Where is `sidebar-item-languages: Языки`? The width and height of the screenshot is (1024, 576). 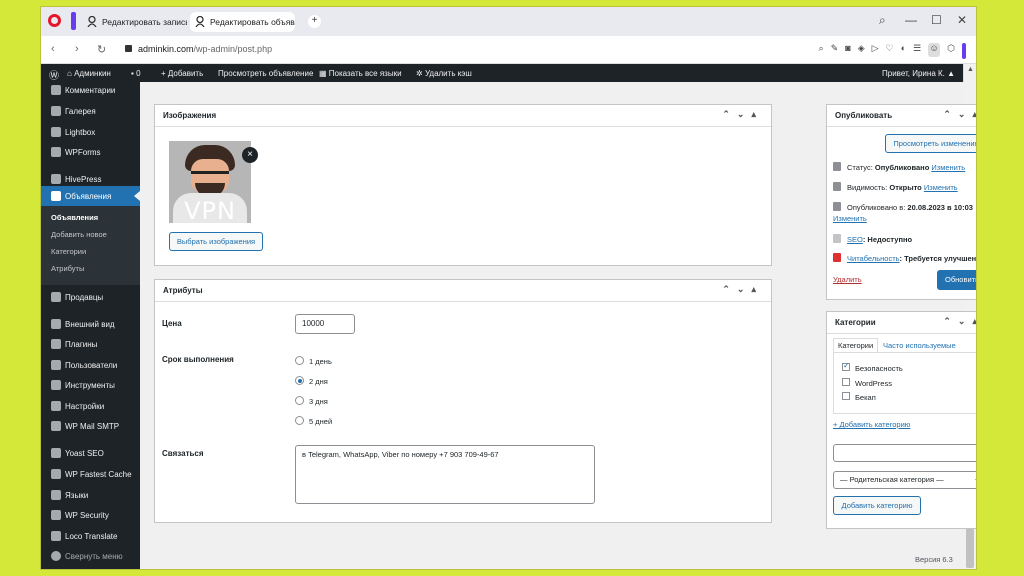
sidebar-item-languages: Языки is located at coordinates (69, 495).